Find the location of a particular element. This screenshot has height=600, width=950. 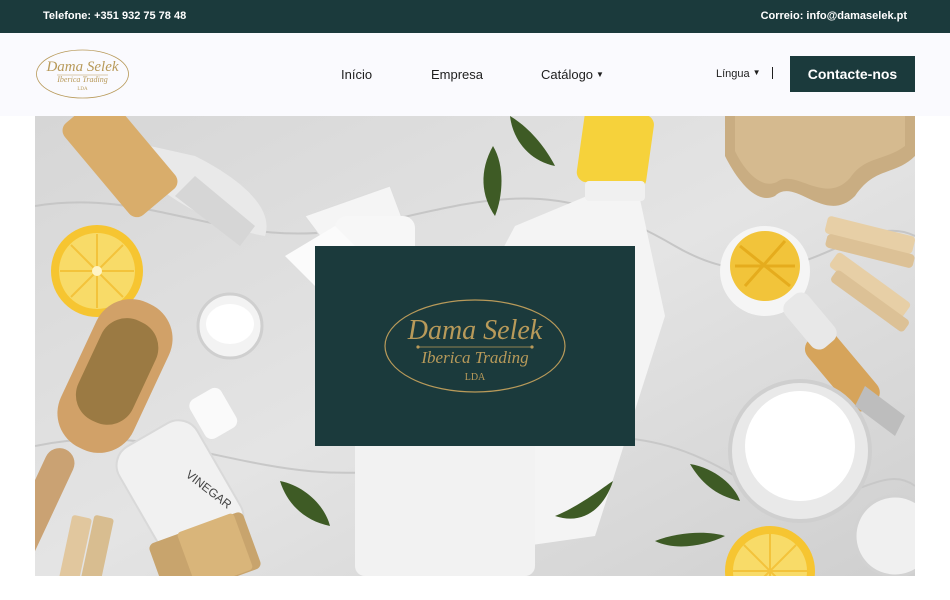

nav-item-empresa: Empresa is located at coordinates (457, 74).